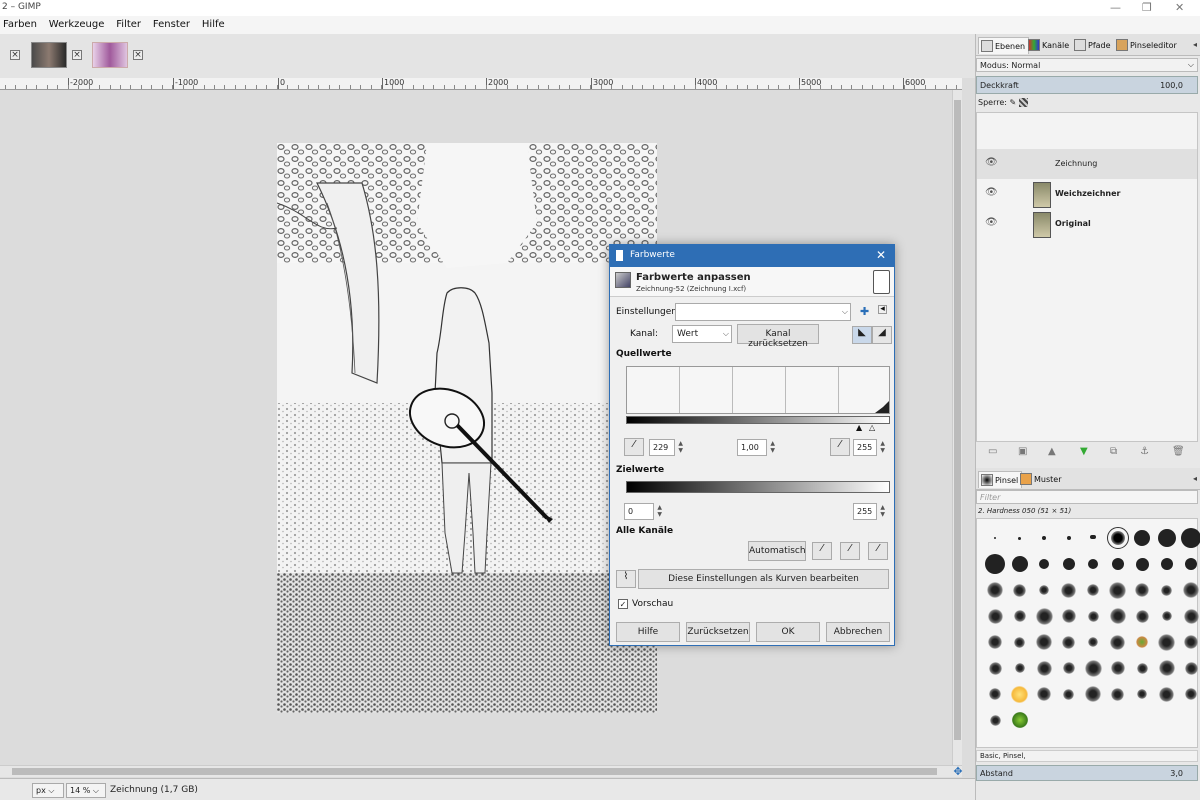  What do you see at coordinates (1013, 102) in the screenshot?
I see `lock-pixels-icon: ✎` at bounding box center [1013, 102].